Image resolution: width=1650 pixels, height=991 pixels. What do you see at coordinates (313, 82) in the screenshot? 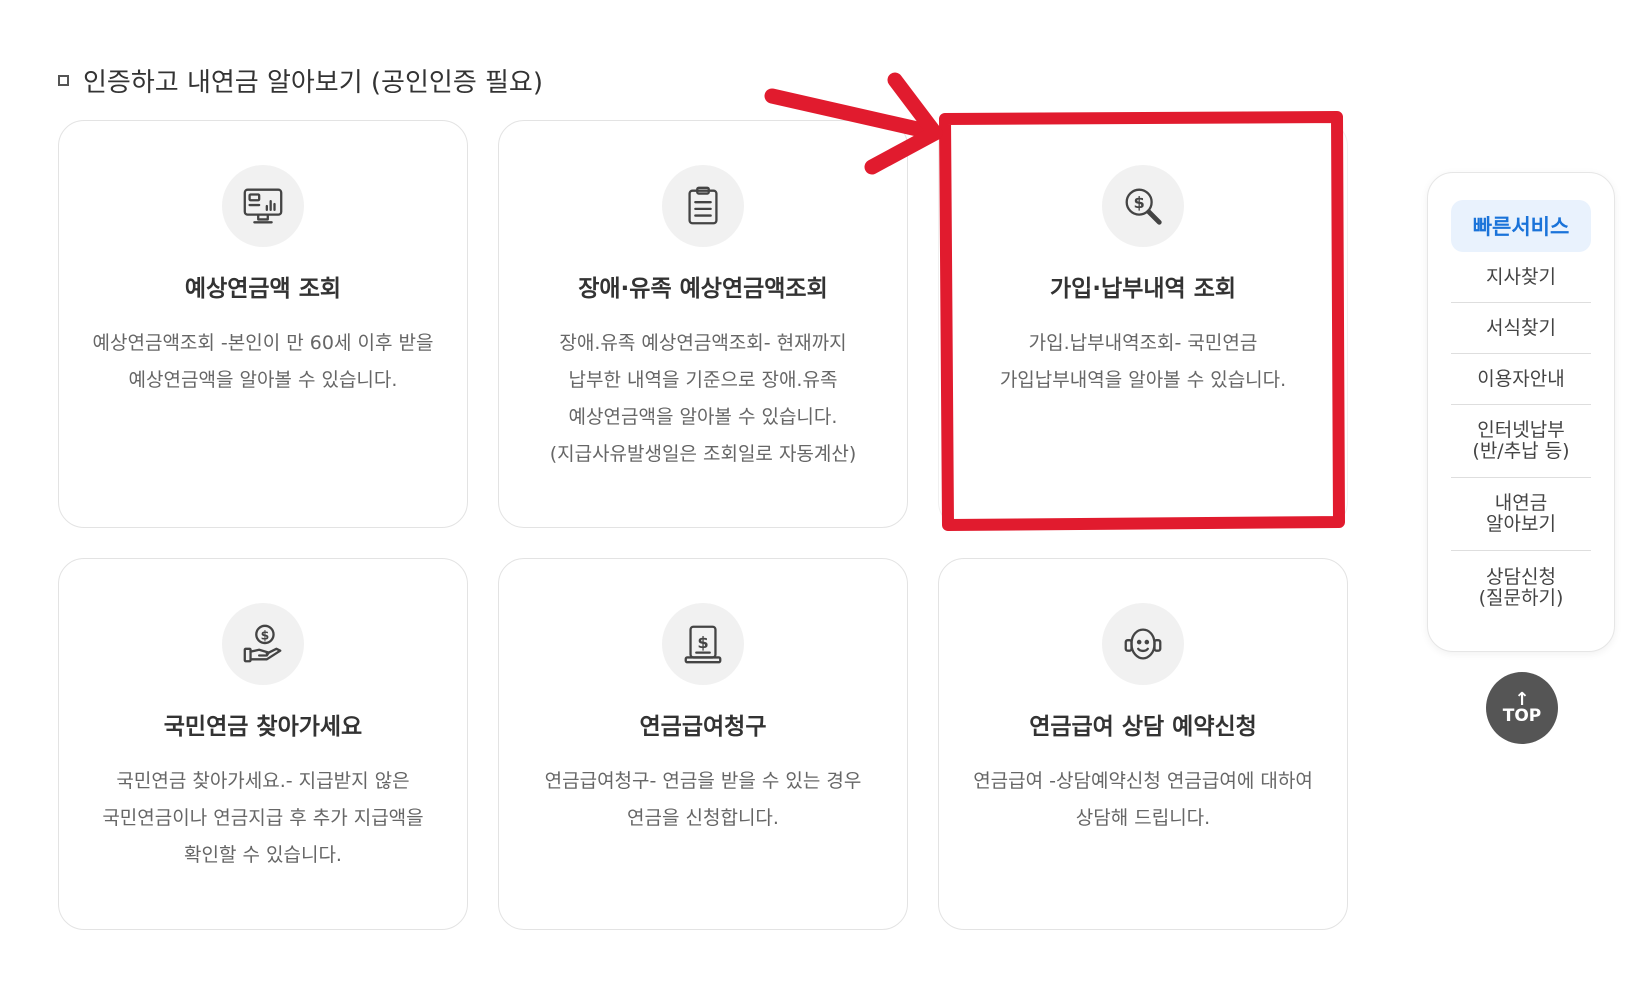
I see `section-title-text: 인증하고 내연금 알아보기 (공인인증 필요)` at bounding box center [313, 82].